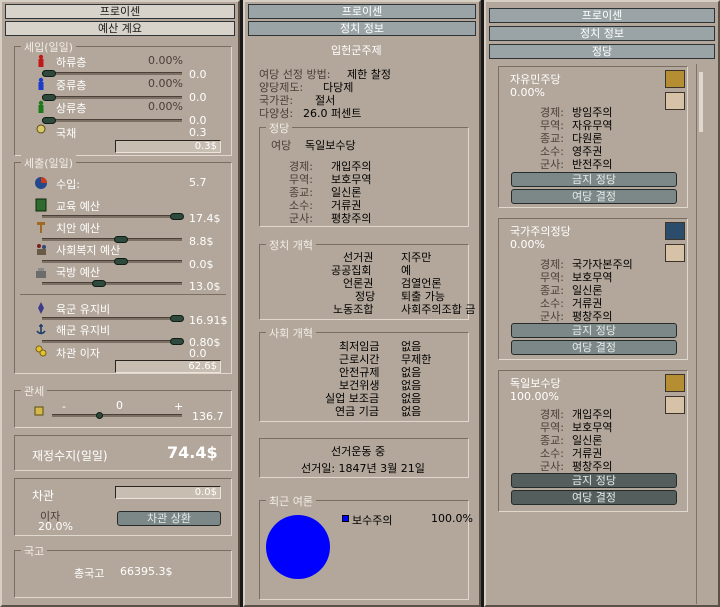 This screenshot has width=720, height=607. What do you see at coordinates (208, 416) in the screenshot?
I see `tariff-value: 136.7` at bounding box center [208, 416].